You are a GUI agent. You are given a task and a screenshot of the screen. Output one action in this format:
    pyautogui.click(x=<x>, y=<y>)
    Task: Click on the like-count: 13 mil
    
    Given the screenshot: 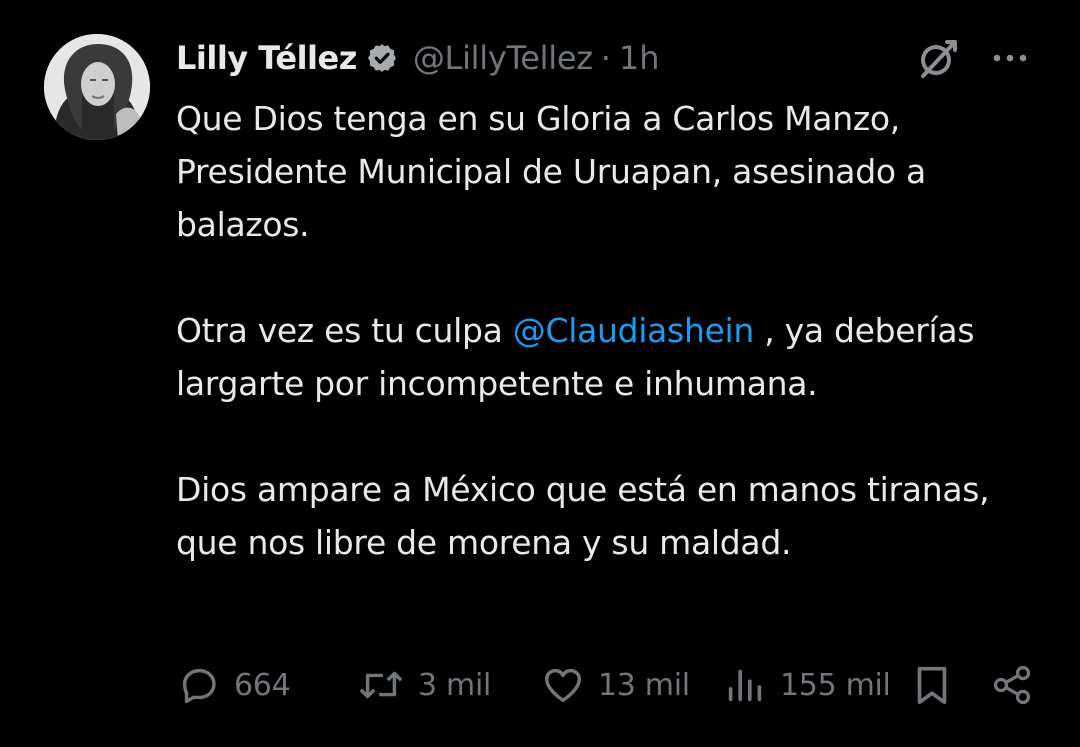 What is the action you would take?
    pyautogui.click(x=644, y=685)
    